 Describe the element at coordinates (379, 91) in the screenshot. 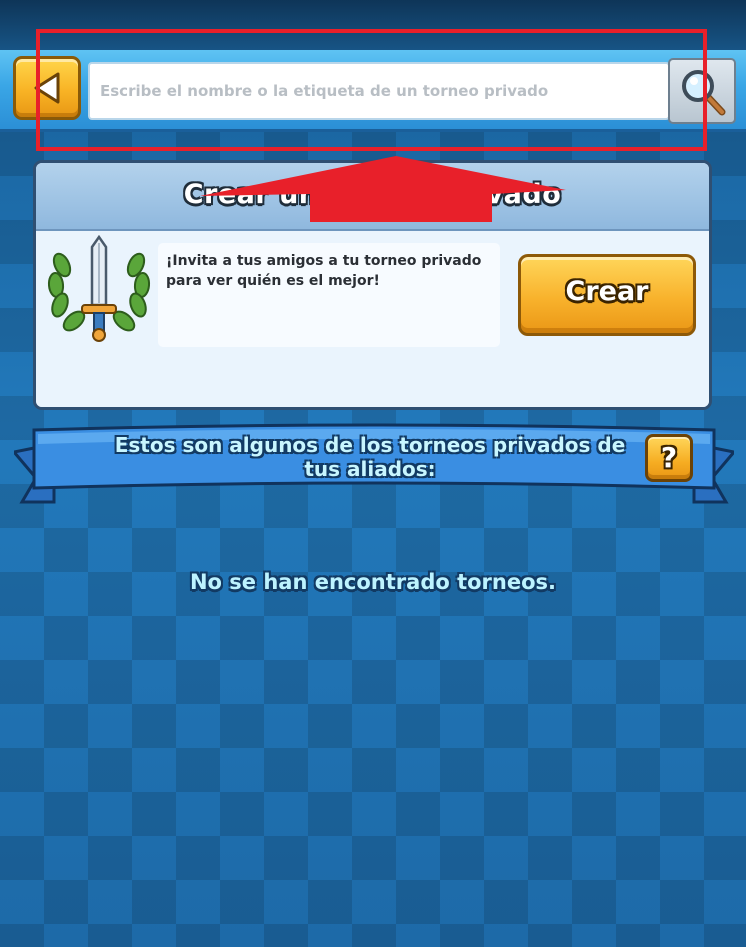

I see `search-input` at that location.